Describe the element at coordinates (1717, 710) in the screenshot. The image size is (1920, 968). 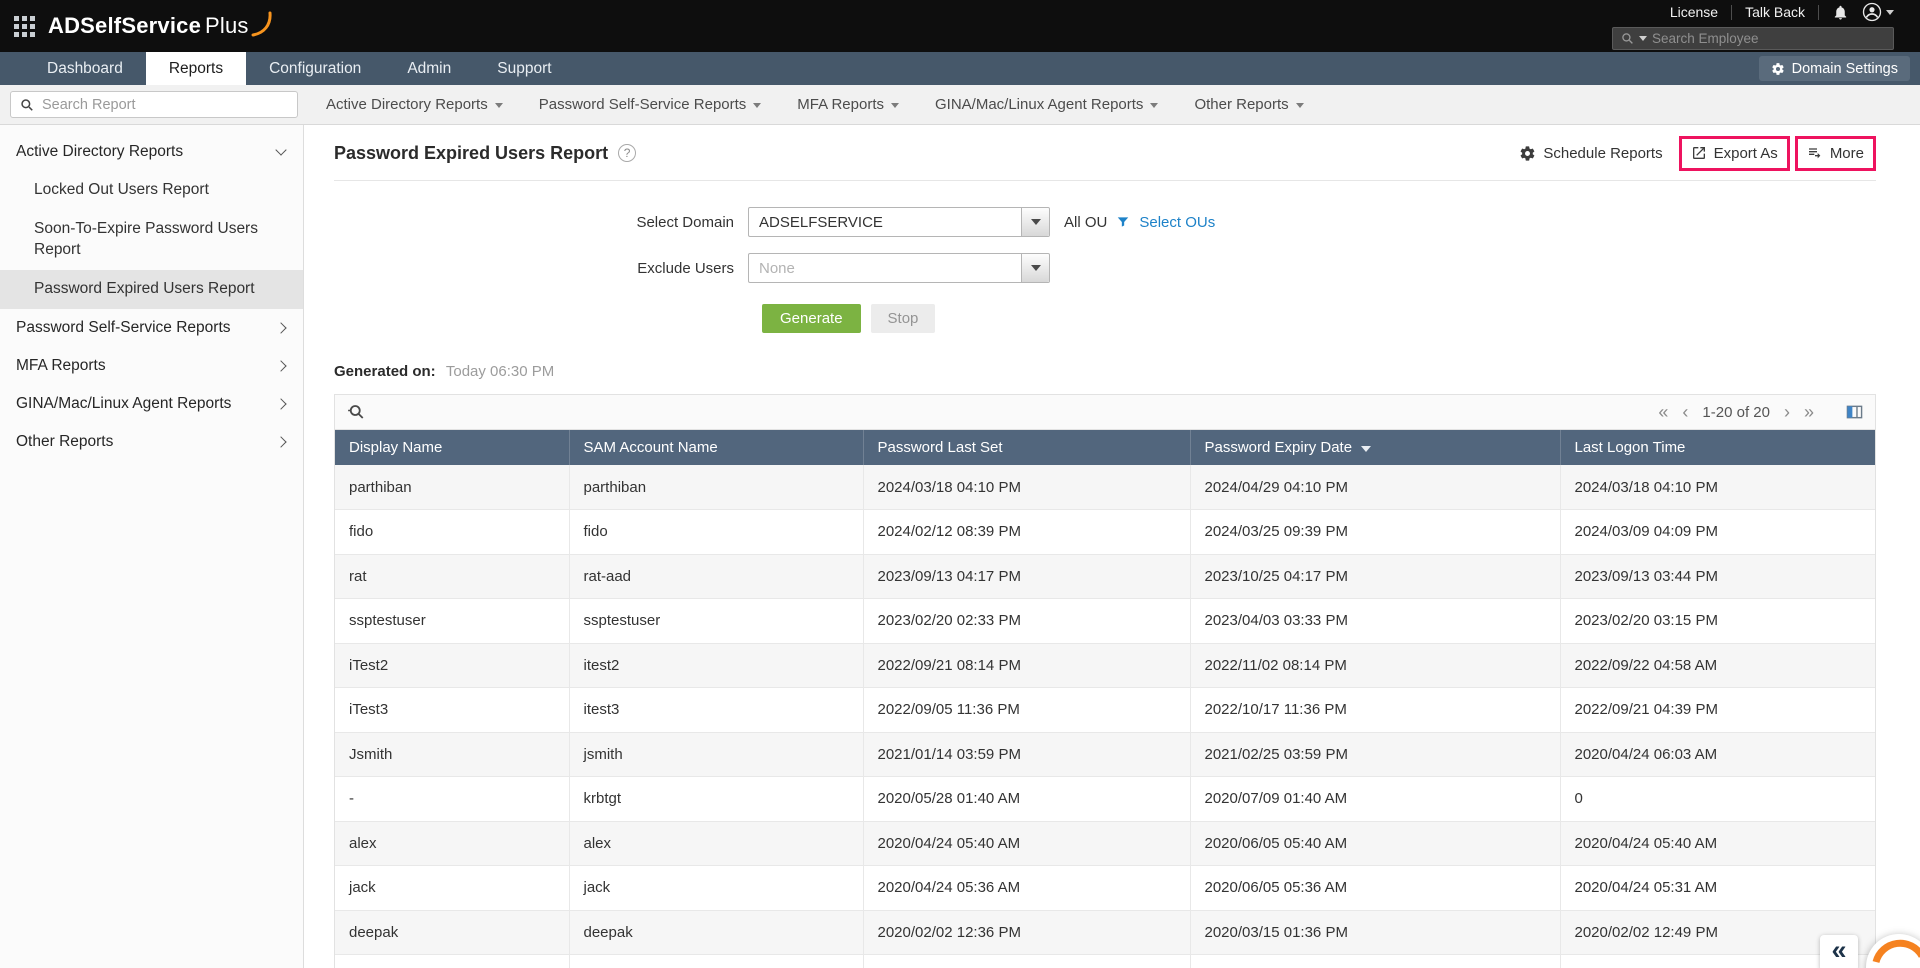
I see `table-cell: 2022/09/21 04:39 PM` at that location.